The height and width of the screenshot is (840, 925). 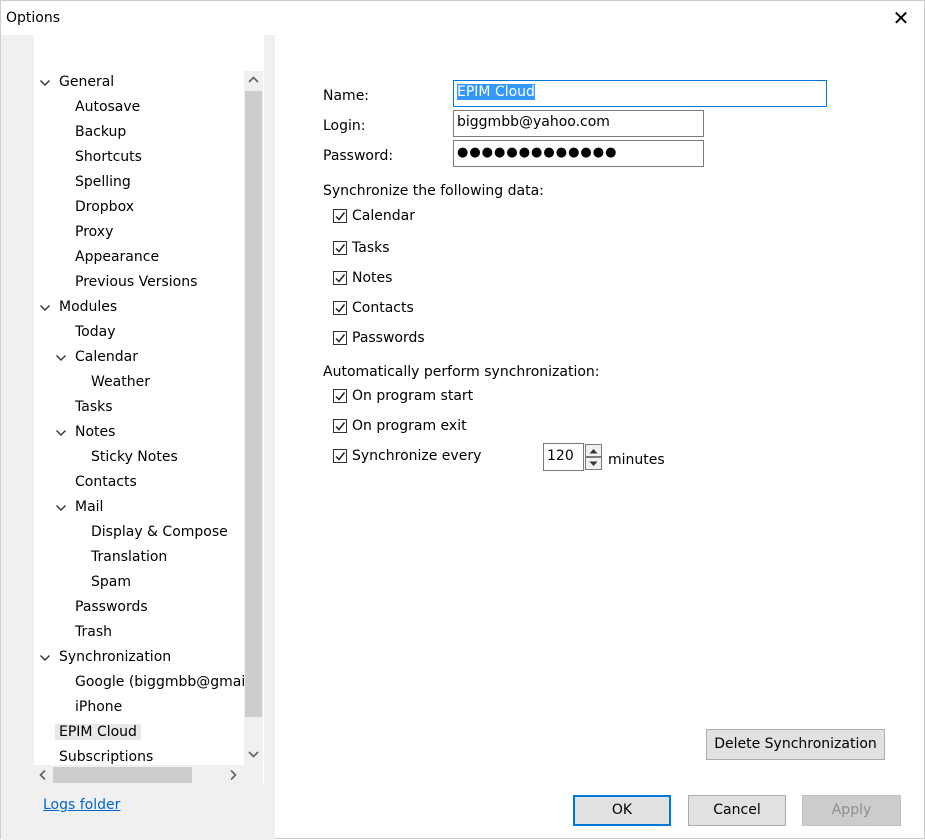 What do you see at coordinates (122, 775) in the screenshot?
I see `tree-horizontal-scroll-thumb` at bounding box center [122, 775].